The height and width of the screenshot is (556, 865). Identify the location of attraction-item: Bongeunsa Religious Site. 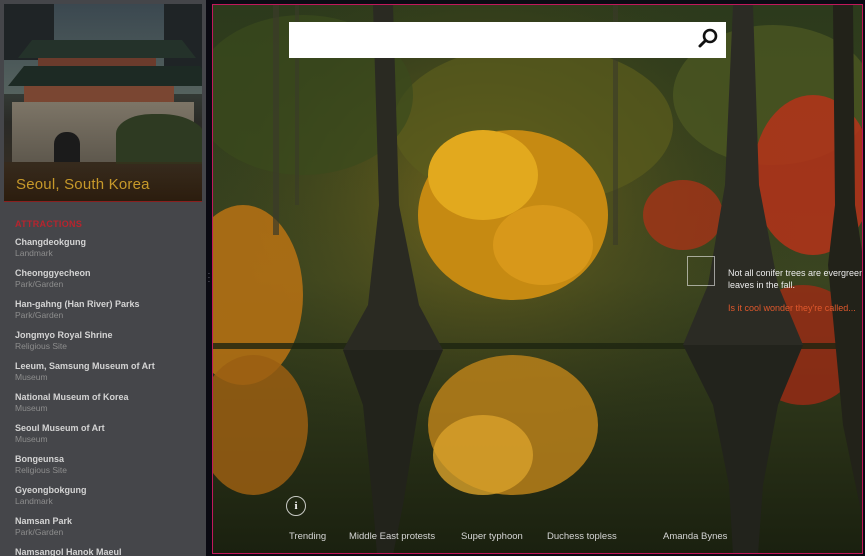
(85, 468).